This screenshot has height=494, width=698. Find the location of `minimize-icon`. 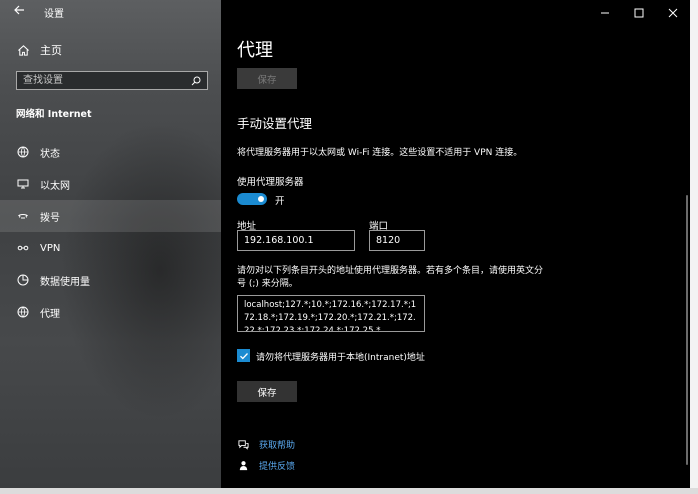

minimize-icon is located at coordinates (605, 12).